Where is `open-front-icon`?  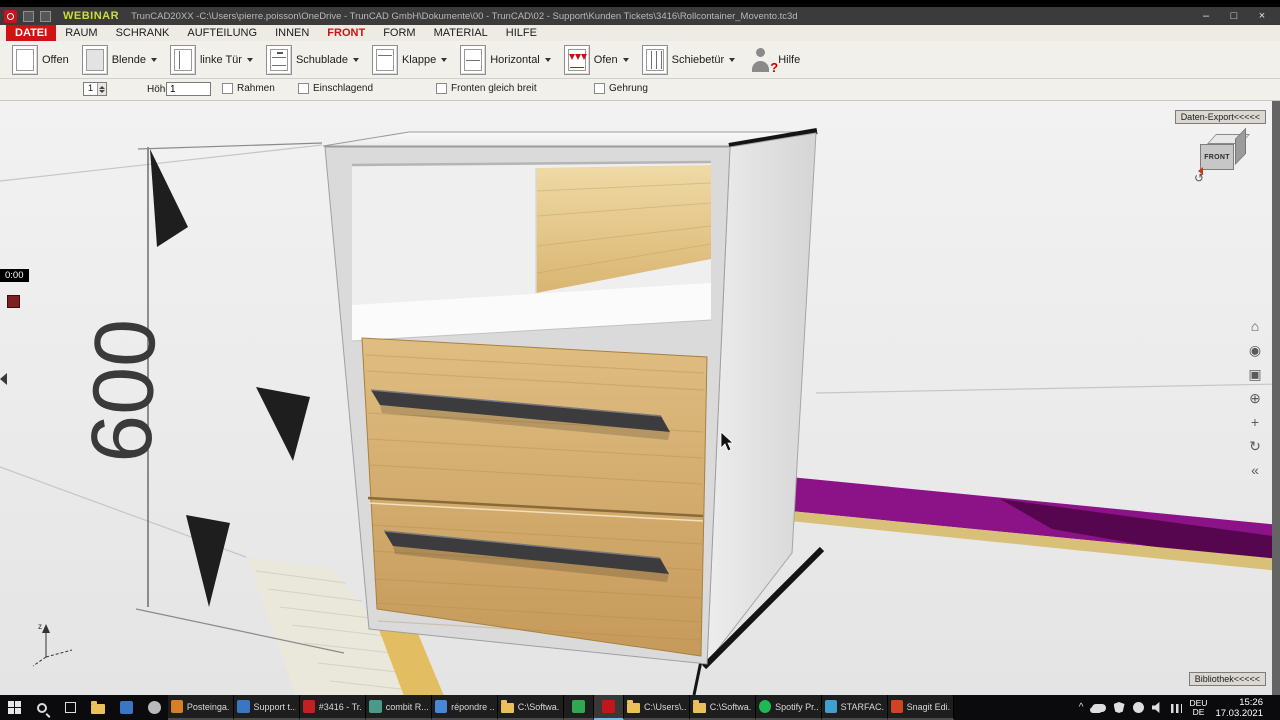
open-front-icon is located at coordinates (25, 59).